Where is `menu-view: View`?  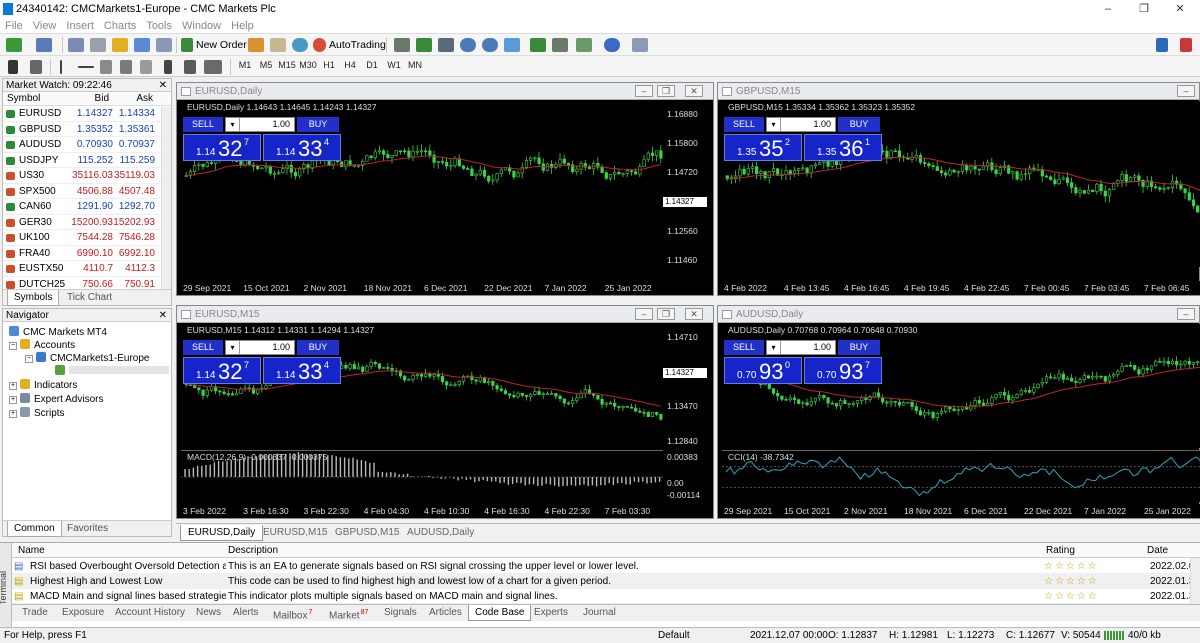
menu-view: View is located at coordinates (45, 26).